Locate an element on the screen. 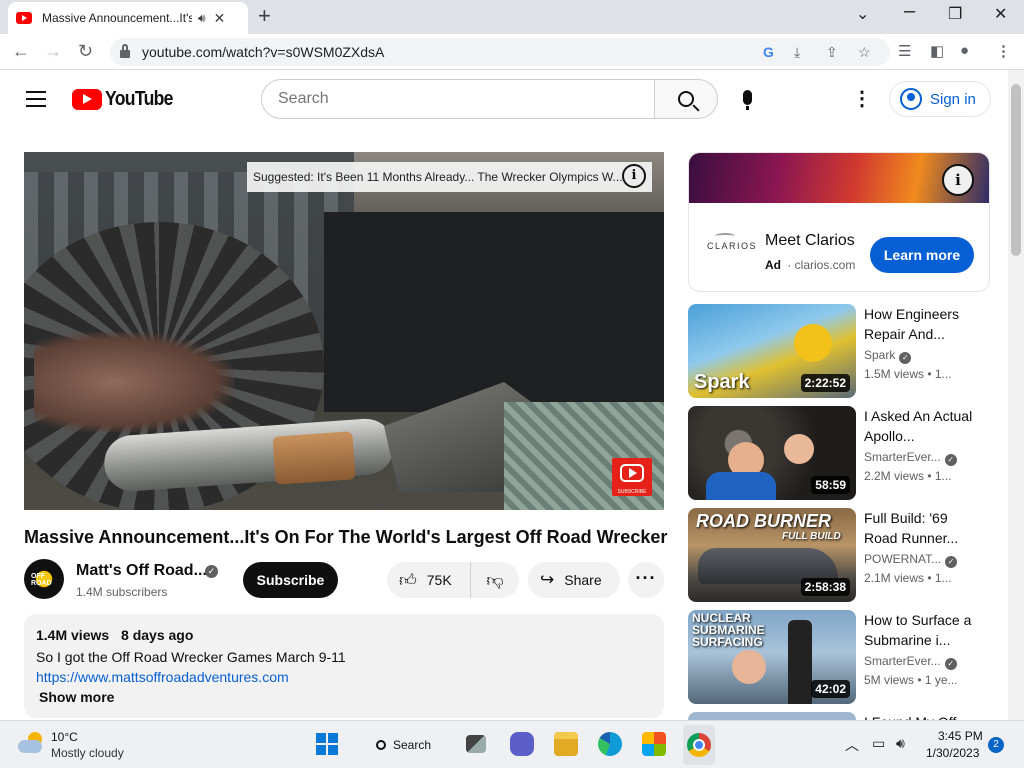 The image size is (1024, 768). forward-icon: → is located at coordinates (53, 51).